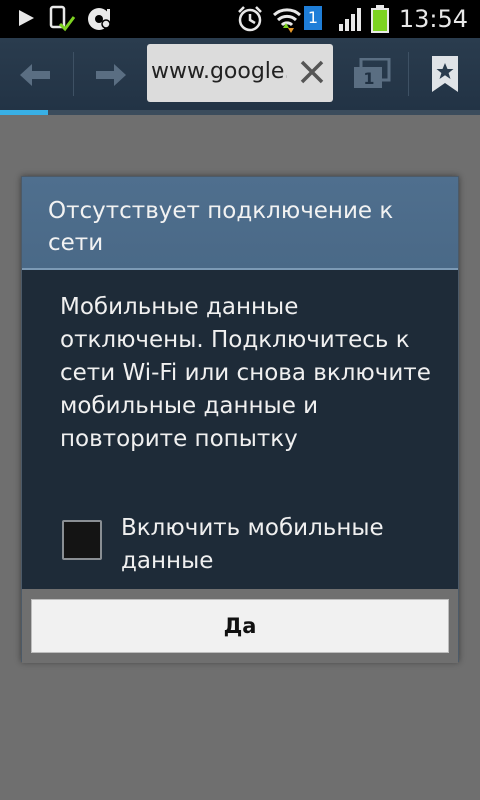 The height and width of the screenshot is (800, 480). Describe the element at coordinates (221, 227) in the screenshot. I see `dialog-title: Отсутствует подключение к сети` at that location.